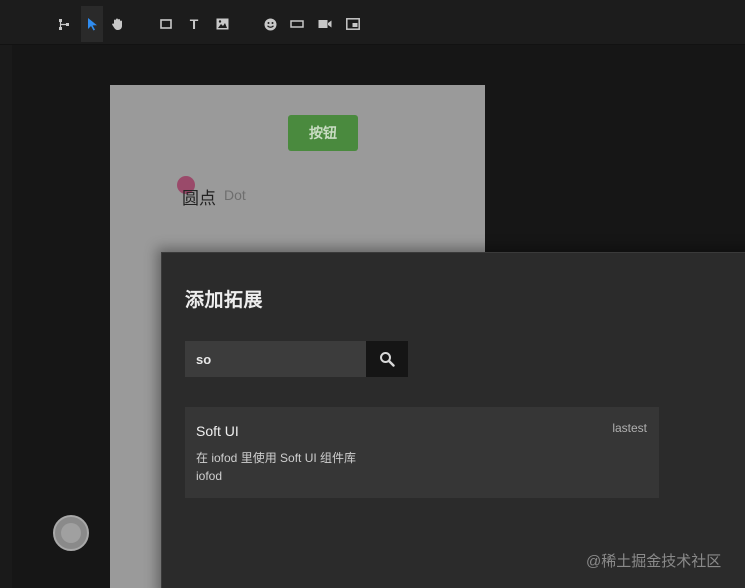  Describe the element at coordinates (270, 24) in the screenshot. I see `emoji-icon` at that location.